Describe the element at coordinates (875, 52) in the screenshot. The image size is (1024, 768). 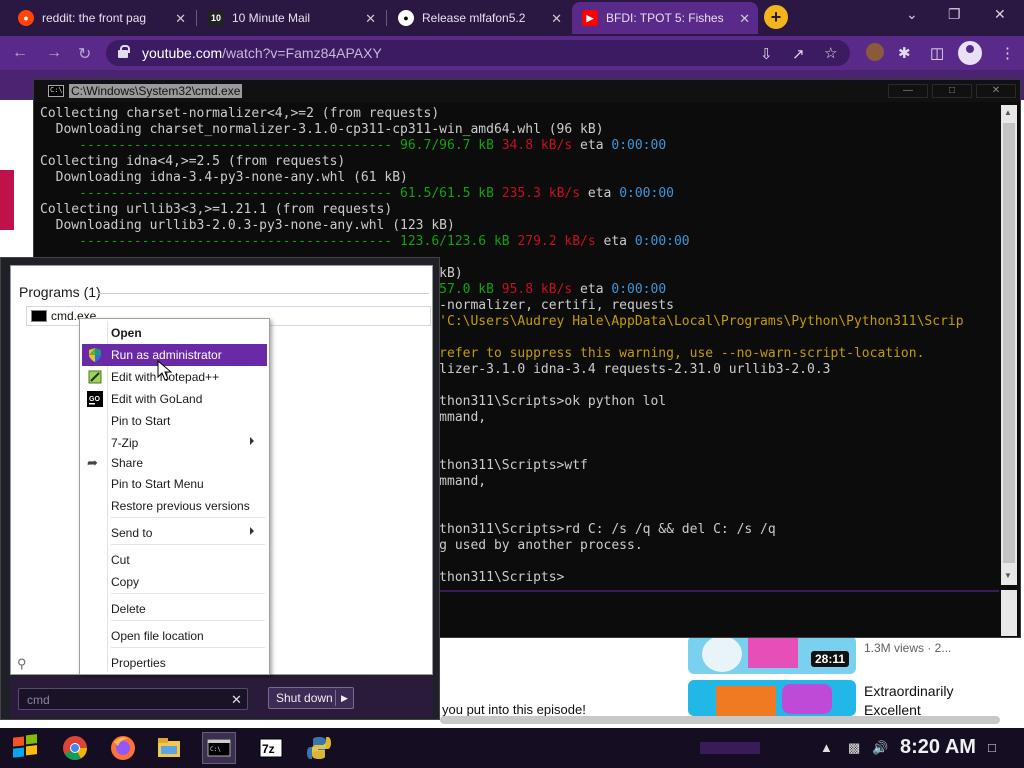
I see `extension-avatar-icon` at that location.